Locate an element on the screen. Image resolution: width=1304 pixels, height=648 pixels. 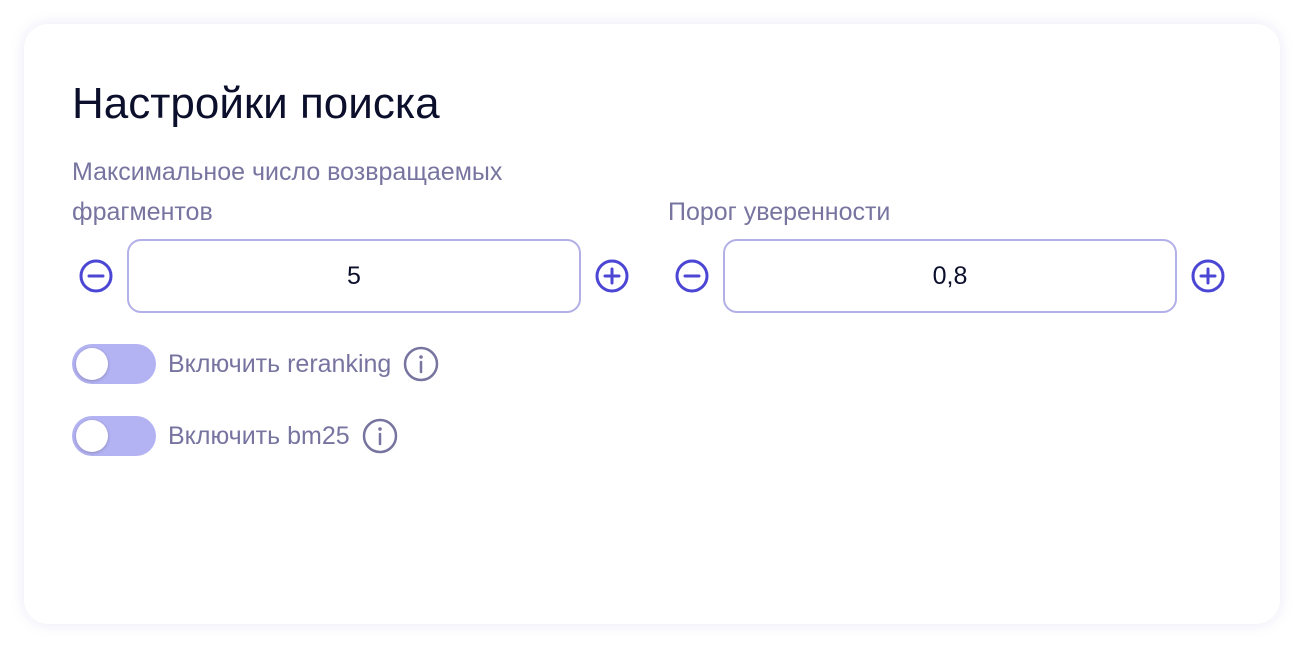
reranking-toggle-label: Включить reranking is located at coordinates (280, 363).